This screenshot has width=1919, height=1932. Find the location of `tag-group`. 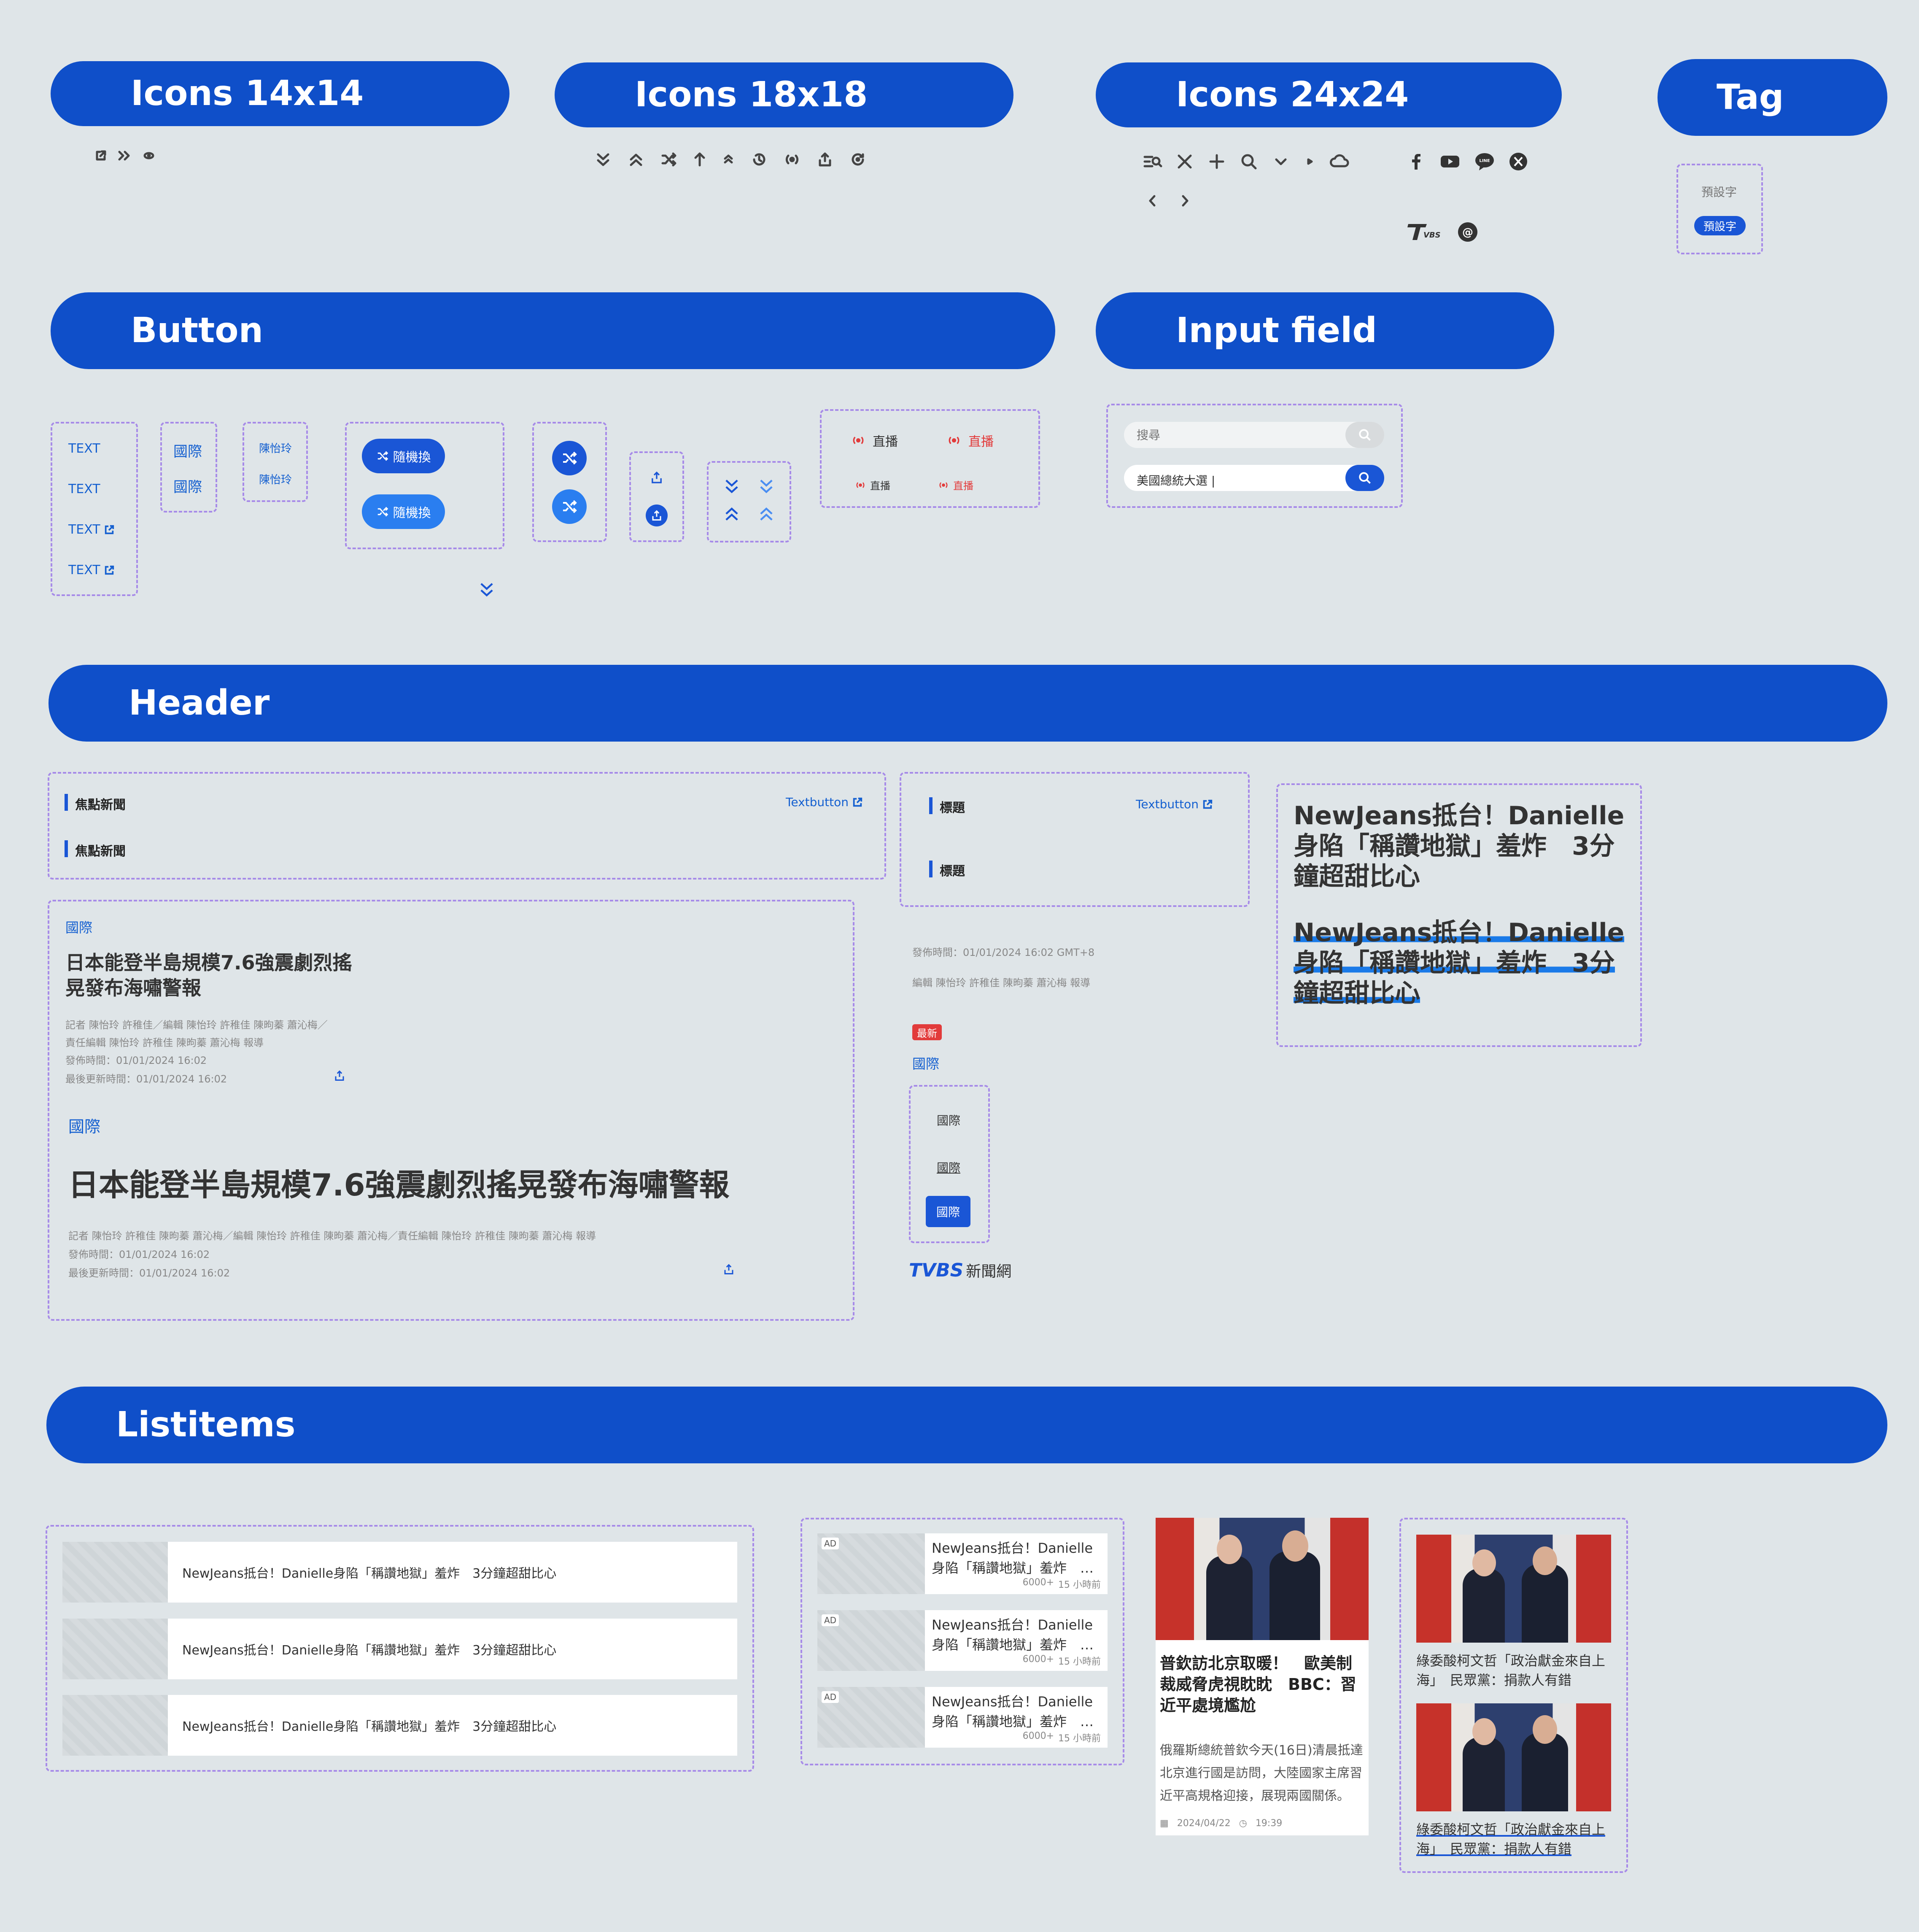

tag-group is located at coordinates (1719, 209).